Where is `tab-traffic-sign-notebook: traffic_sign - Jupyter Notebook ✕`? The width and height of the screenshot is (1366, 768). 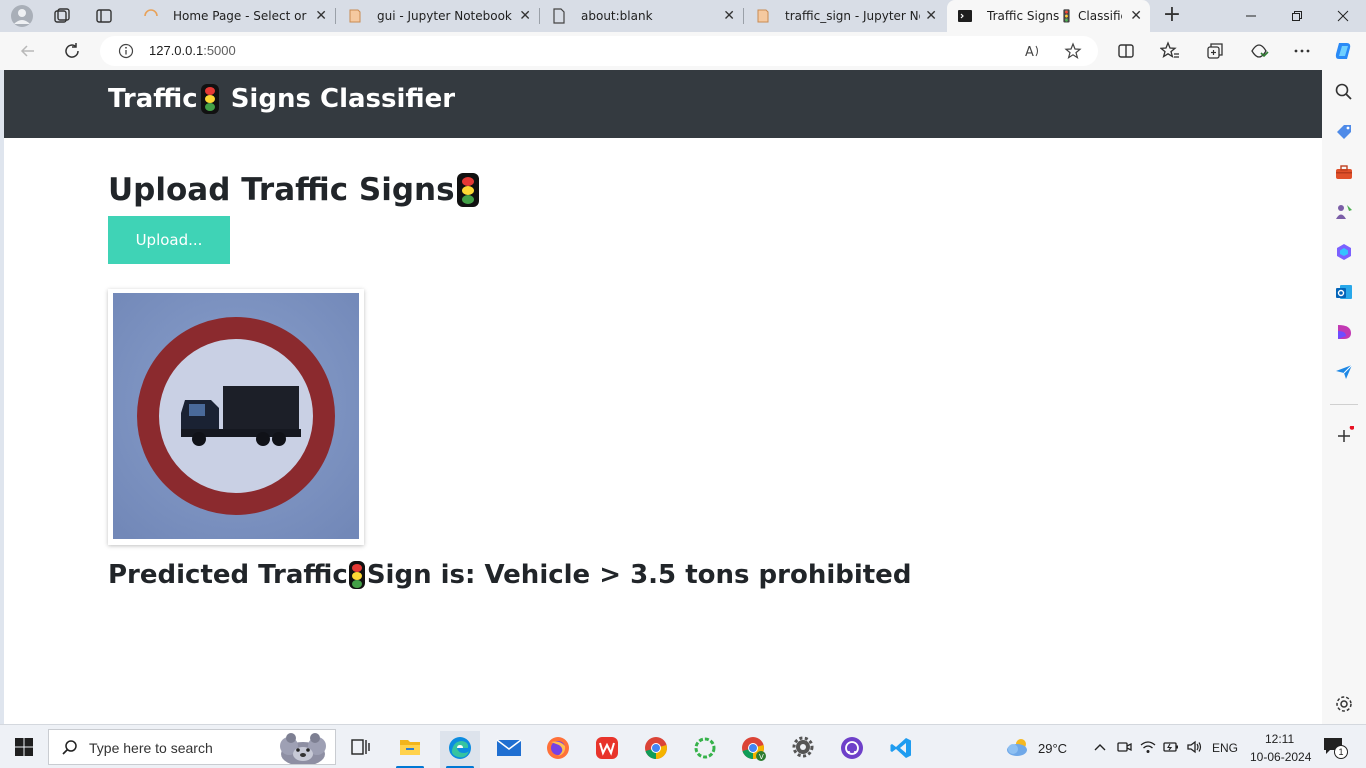 tab-traffic-sign-notebook: traffic_sign - Jupyter Notebook ✕ is located at coordinates (845, 16).